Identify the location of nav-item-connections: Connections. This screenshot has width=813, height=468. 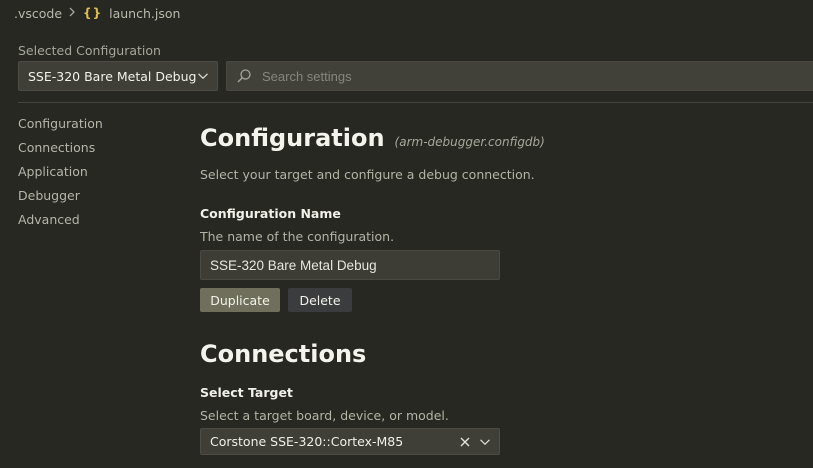
(60, 150).